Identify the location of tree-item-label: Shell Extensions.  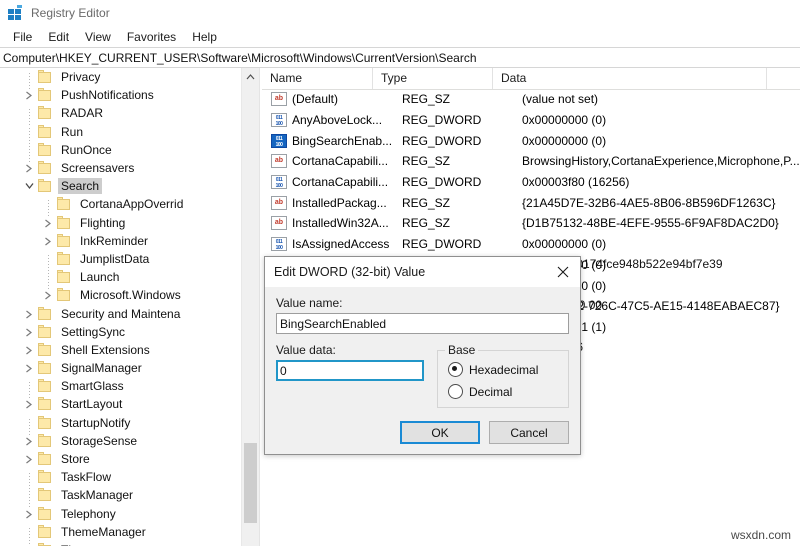
(105, 349).